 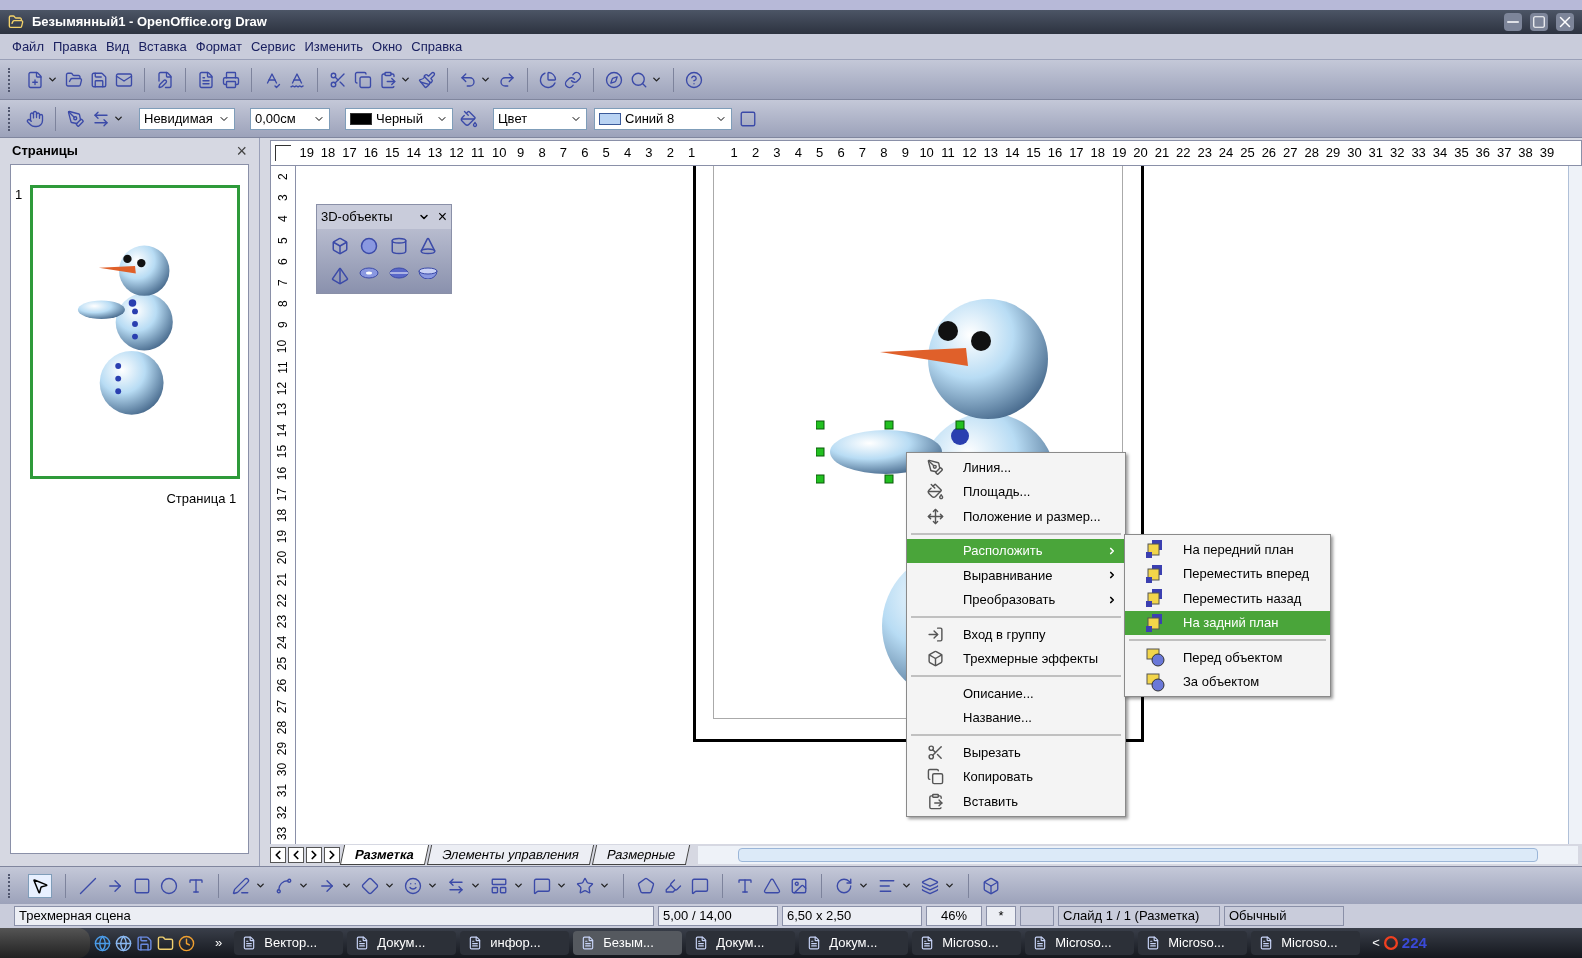 I want to click on horizontal-scrollbar, so click(x=1138, y=855).